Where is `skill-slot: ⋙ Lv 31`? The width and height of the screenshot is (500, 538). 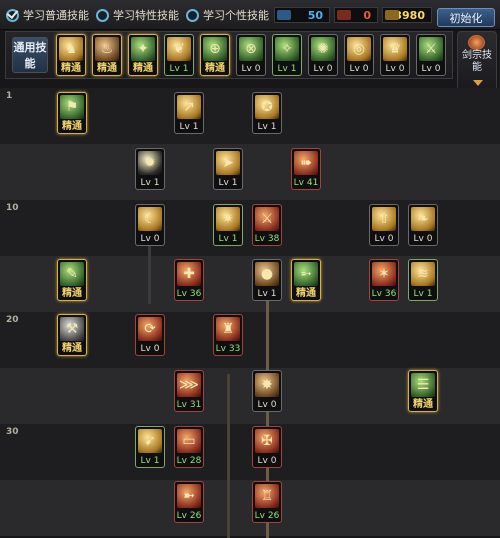 skill-slot: ⋙ Lv 31 is located at coordinates (189, 391).